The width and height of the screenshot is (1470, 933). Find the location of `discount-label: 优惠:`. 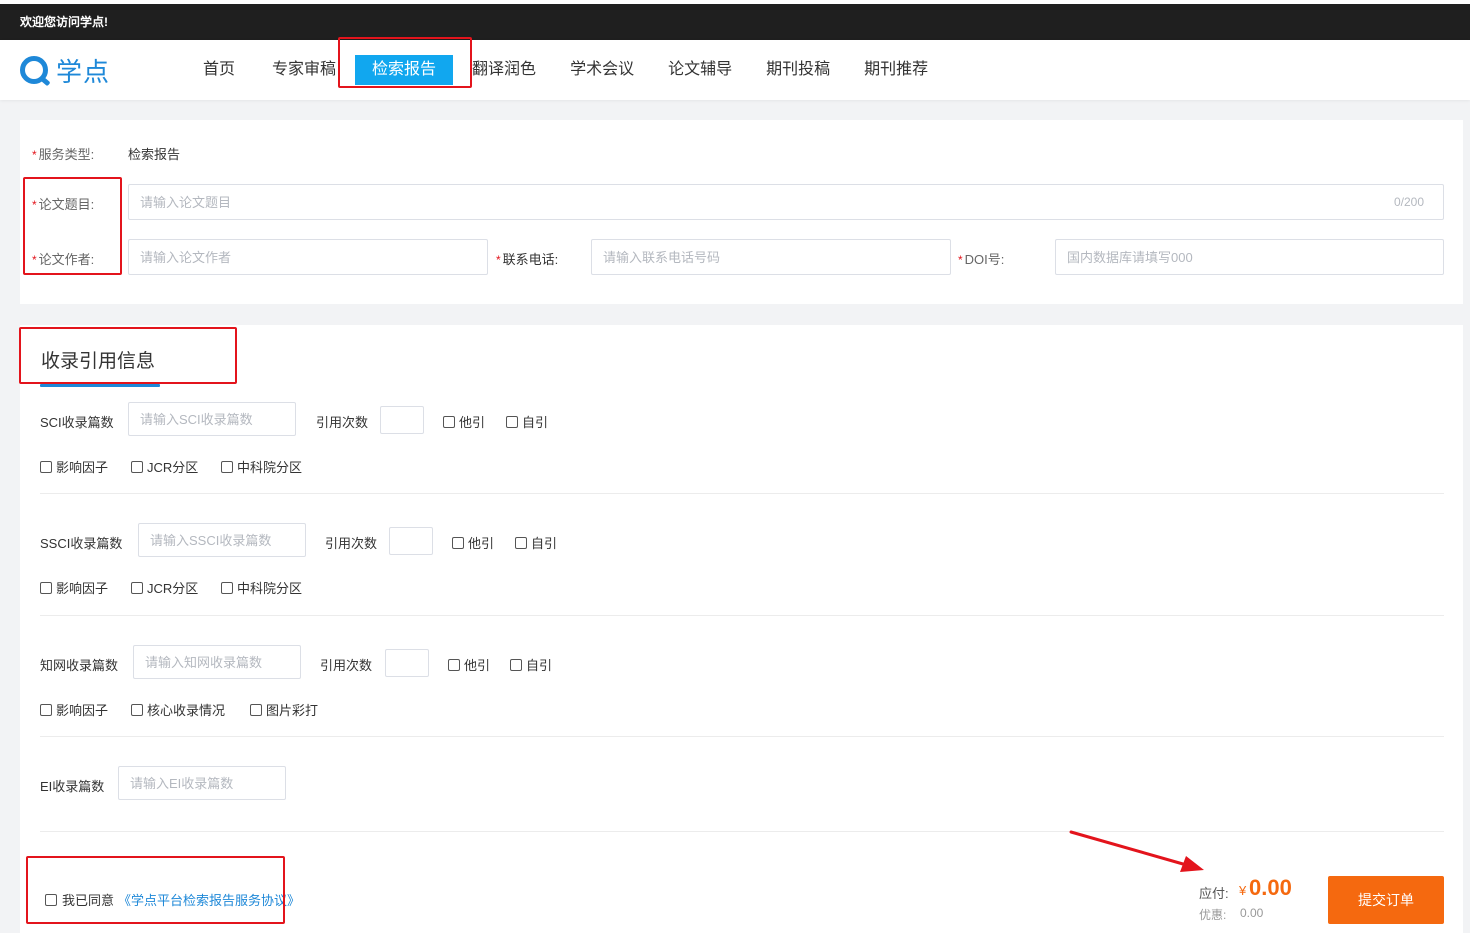

discount-label: 优惠: is located at coordinates (1213, 915).